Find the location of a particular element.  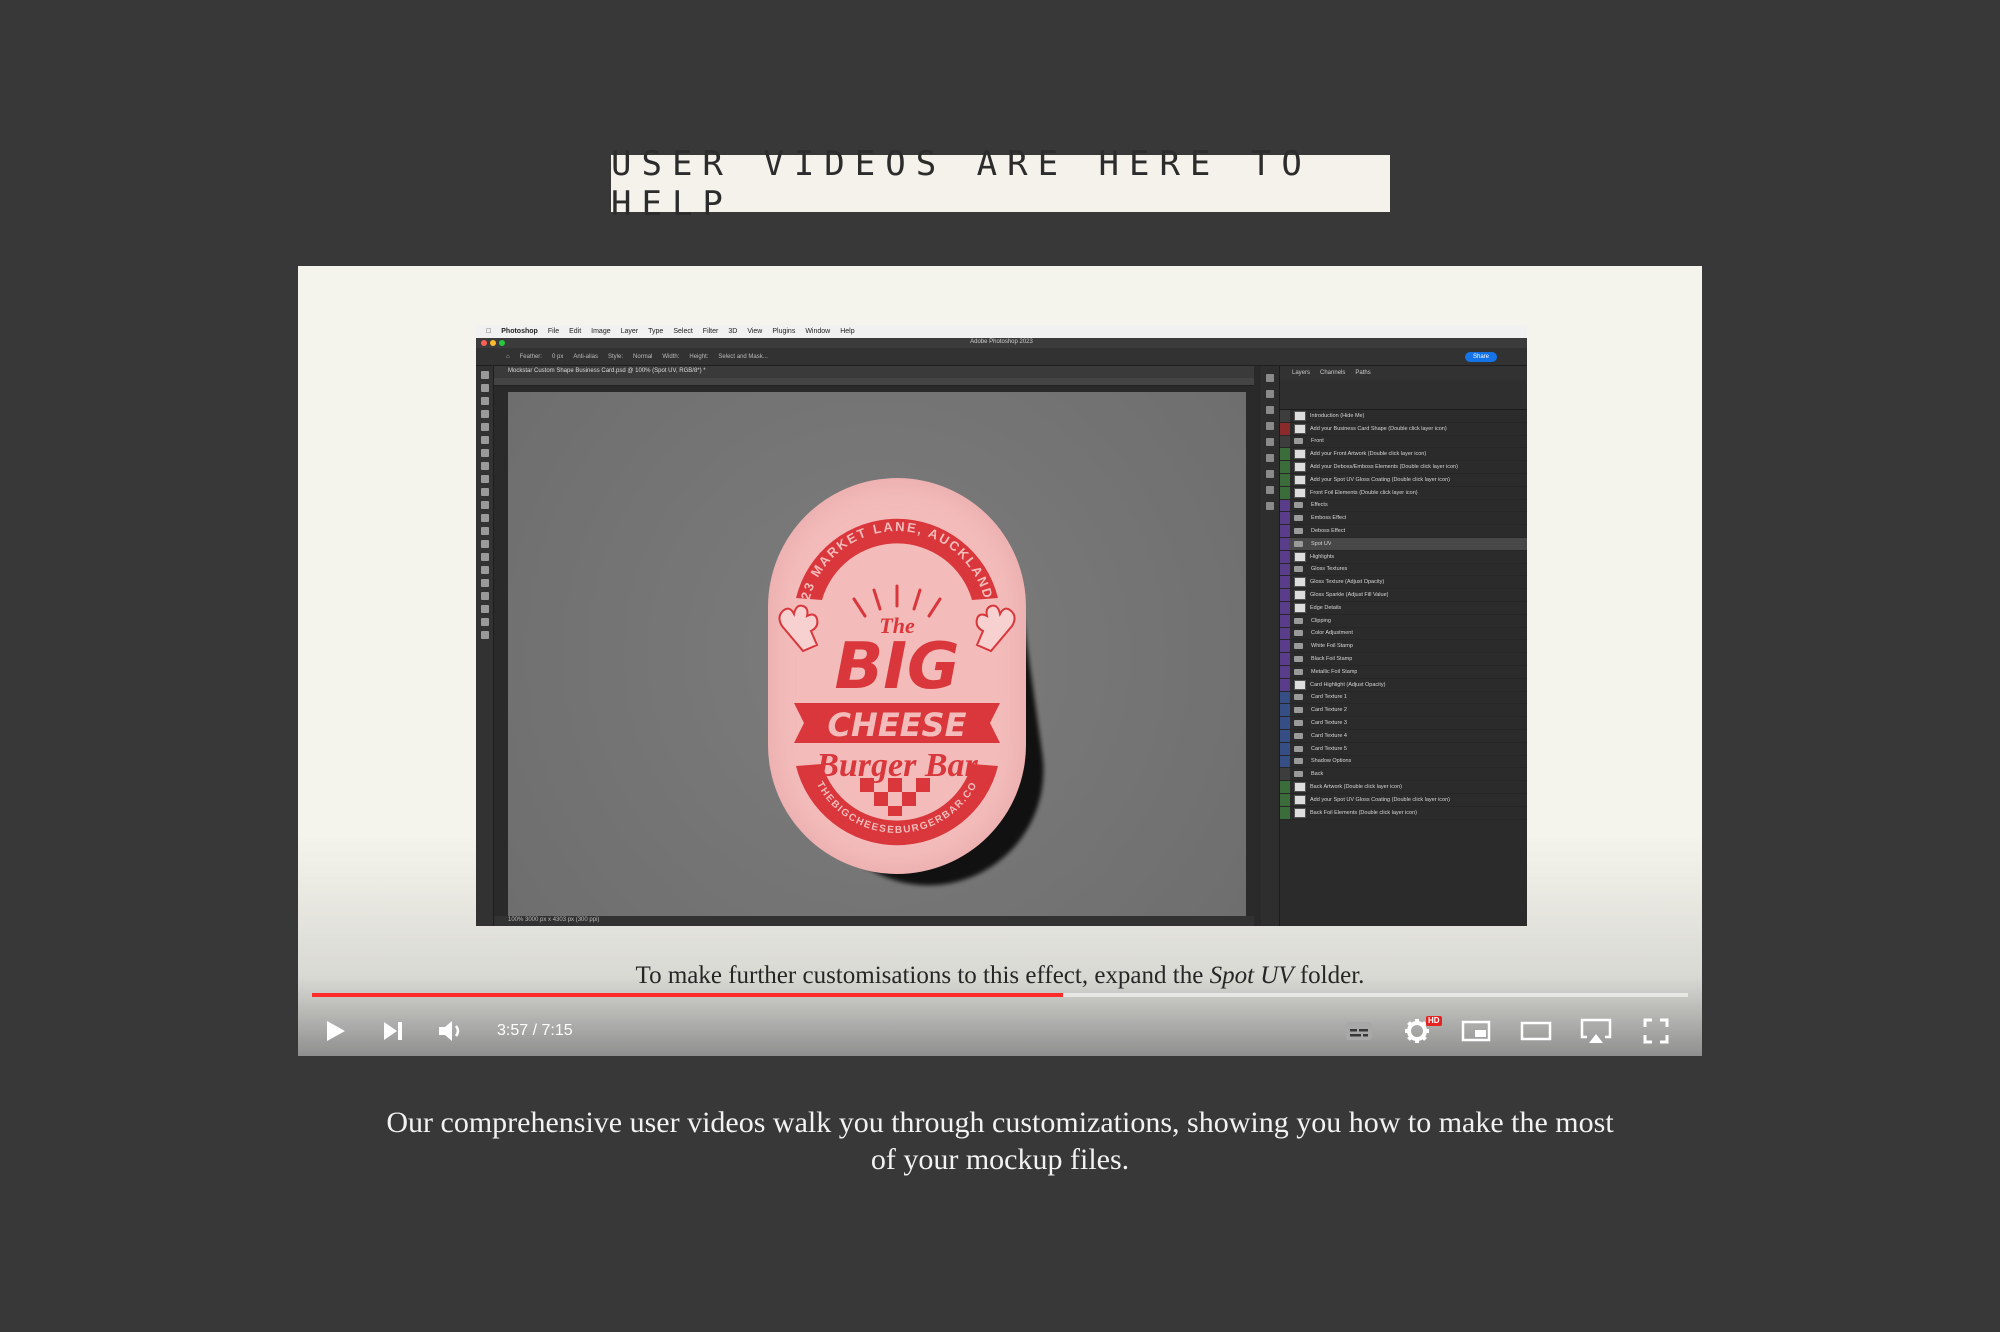

layer-name: Gloss Texture (Adjust Opacity) is located at coordinates (1347, 582).